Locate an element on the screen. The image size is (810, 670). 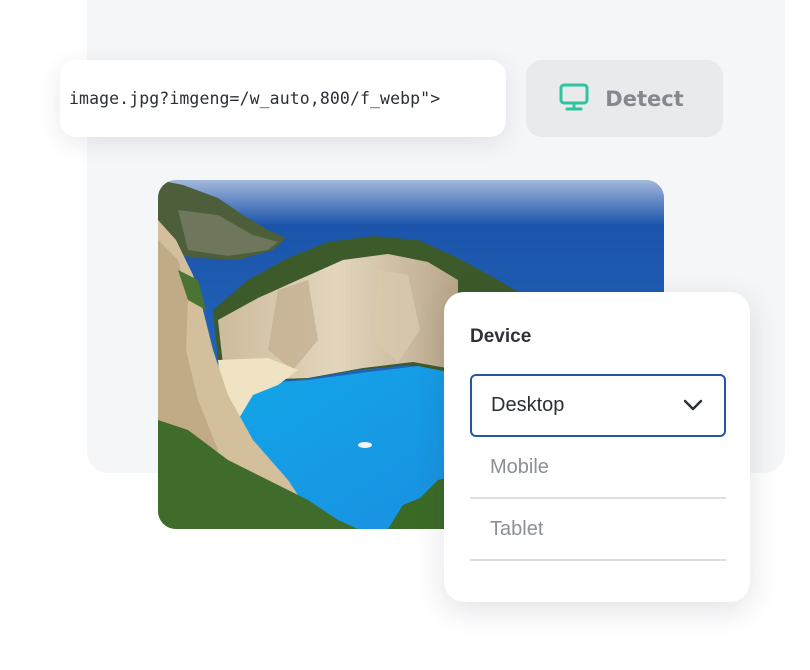
detect-button-label: Detect is located at coordinates (644, 98).